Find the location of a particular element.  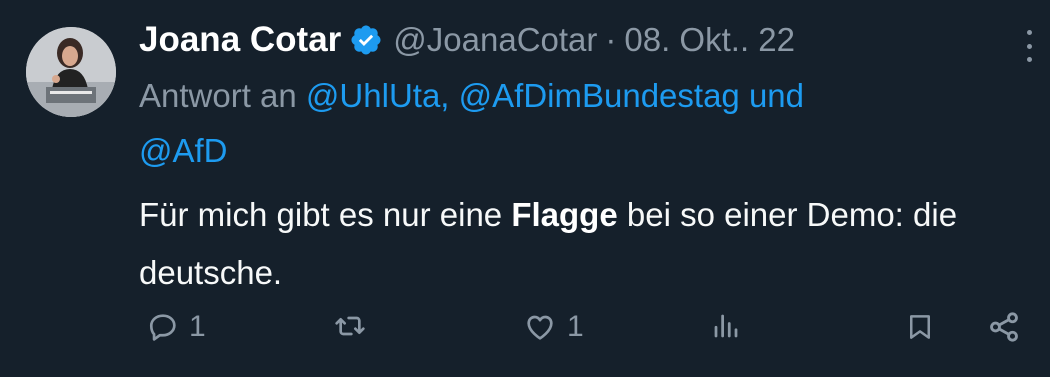

profile-photo-icon is located at coordinates (71, 72).